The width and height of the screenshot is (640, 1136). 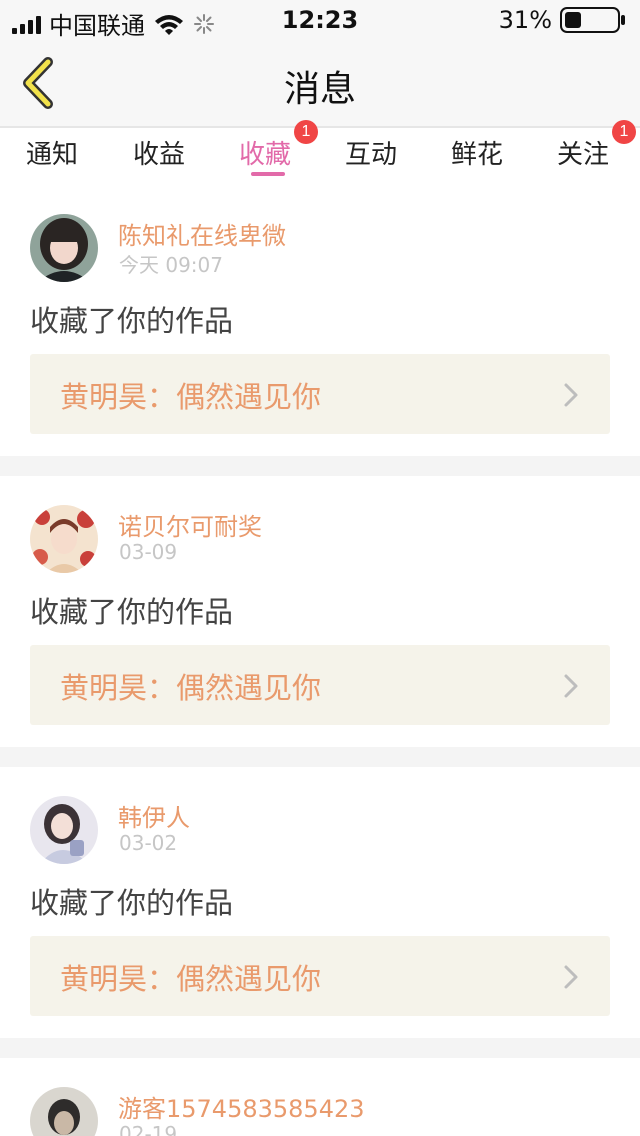 What do you see at coordinates (306, 132) in the screenshot?
I see `tab-favorites-badge: 1` at bounding box center [306, 132].